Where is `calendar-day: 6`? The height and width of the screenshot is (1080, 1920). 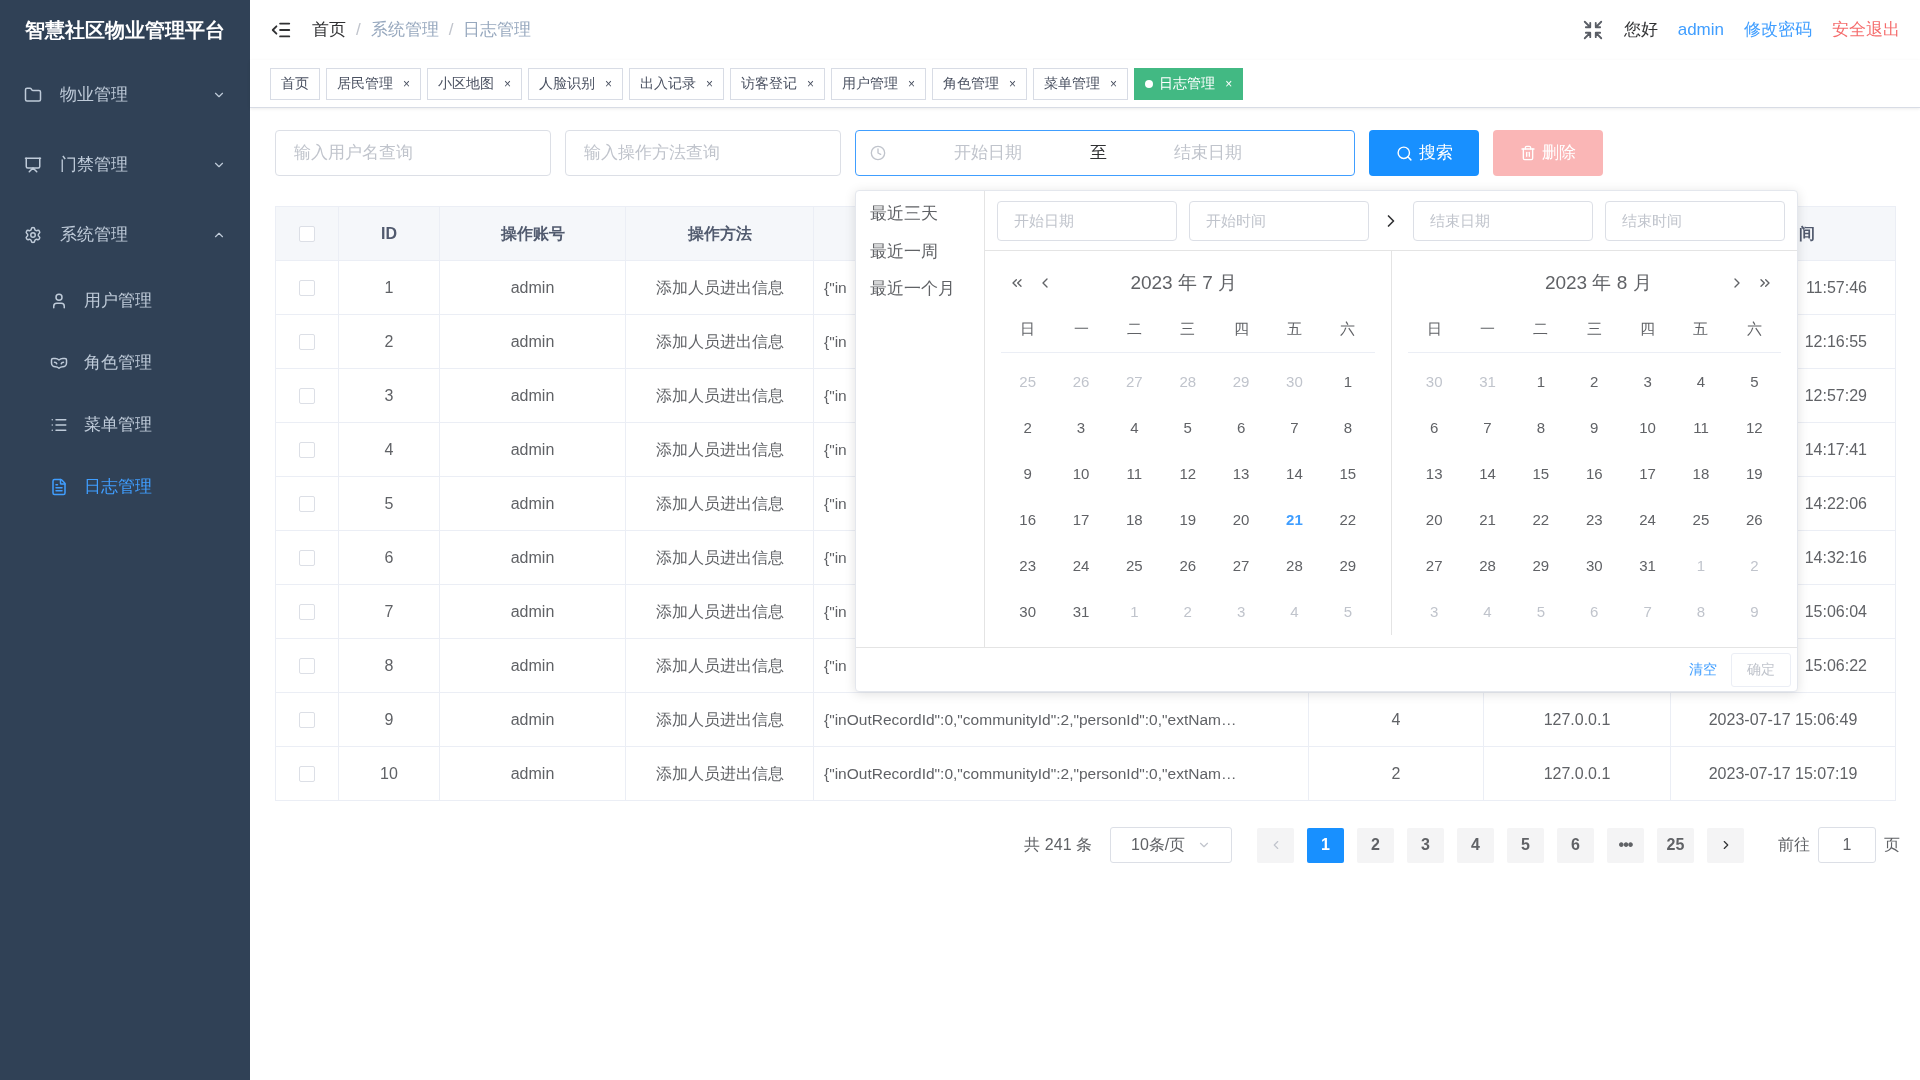 calendar-day: 6 is located at coordinates (1241, 428).